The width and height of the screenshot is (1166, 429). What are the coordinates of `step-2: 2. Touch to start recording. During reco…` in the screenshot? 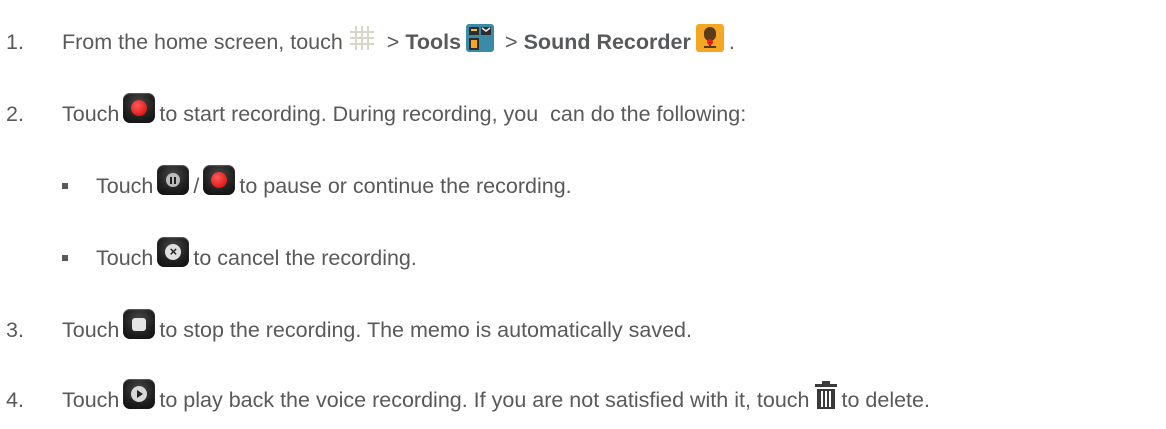 It's located at (373, 113).